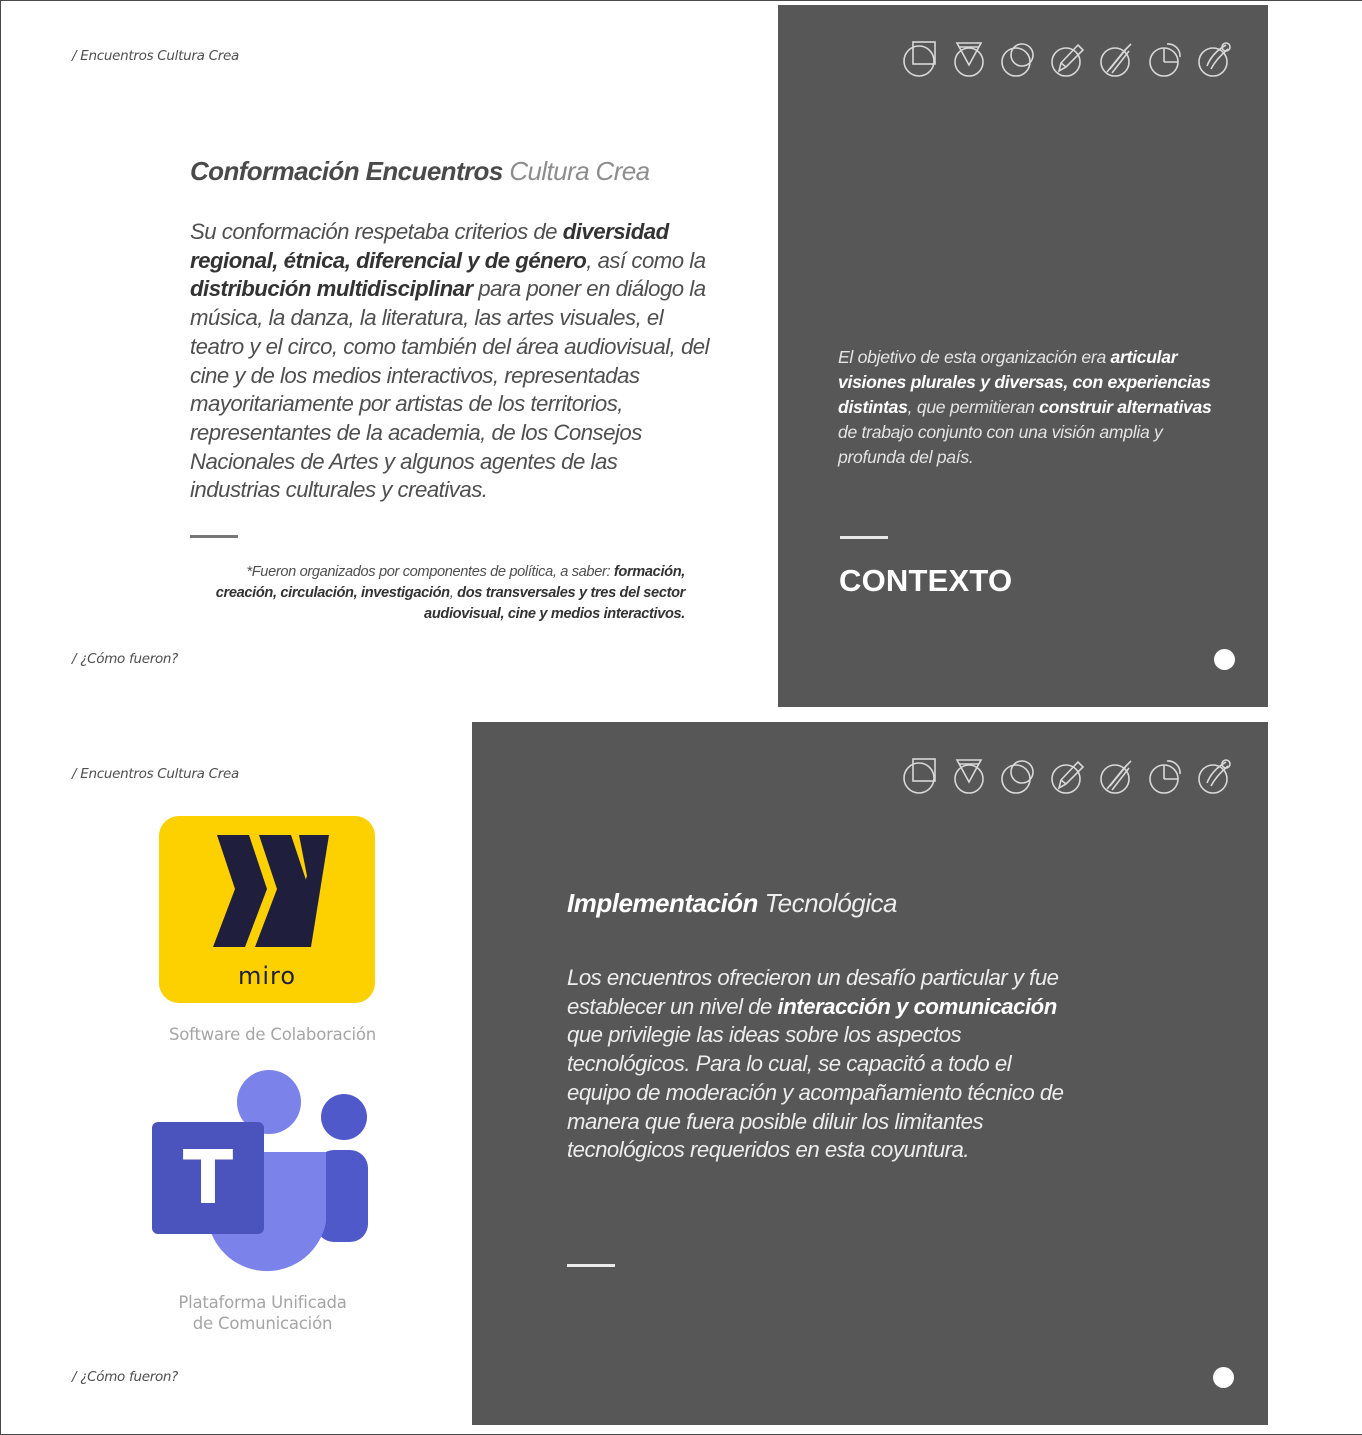 This screenshot has width=1362, height=1435. I want to click on quote-text: El objetivo de esta organización era, so click(974, 357).